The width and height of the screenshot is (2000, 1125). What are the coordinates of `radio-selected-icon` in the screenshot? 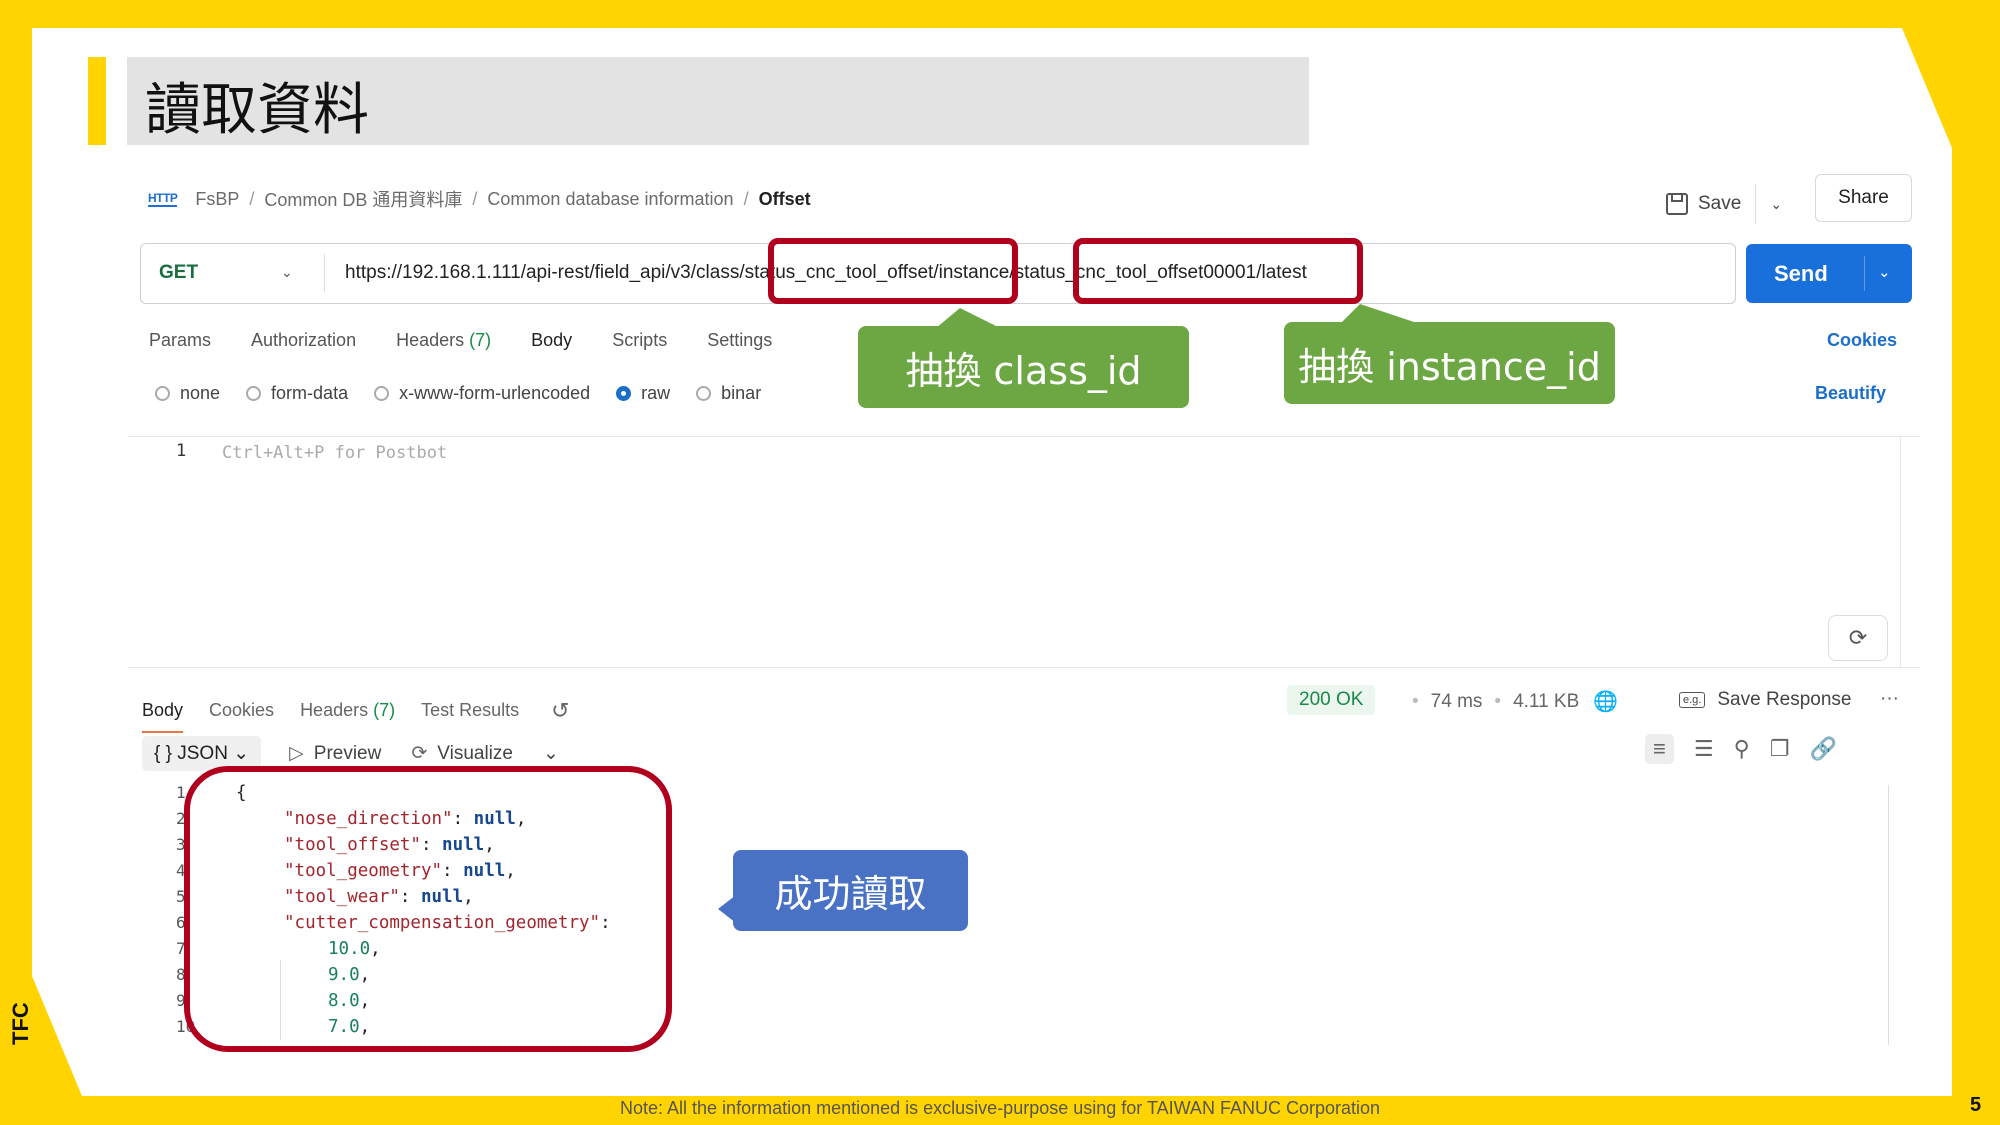 It's located at (624, 393).